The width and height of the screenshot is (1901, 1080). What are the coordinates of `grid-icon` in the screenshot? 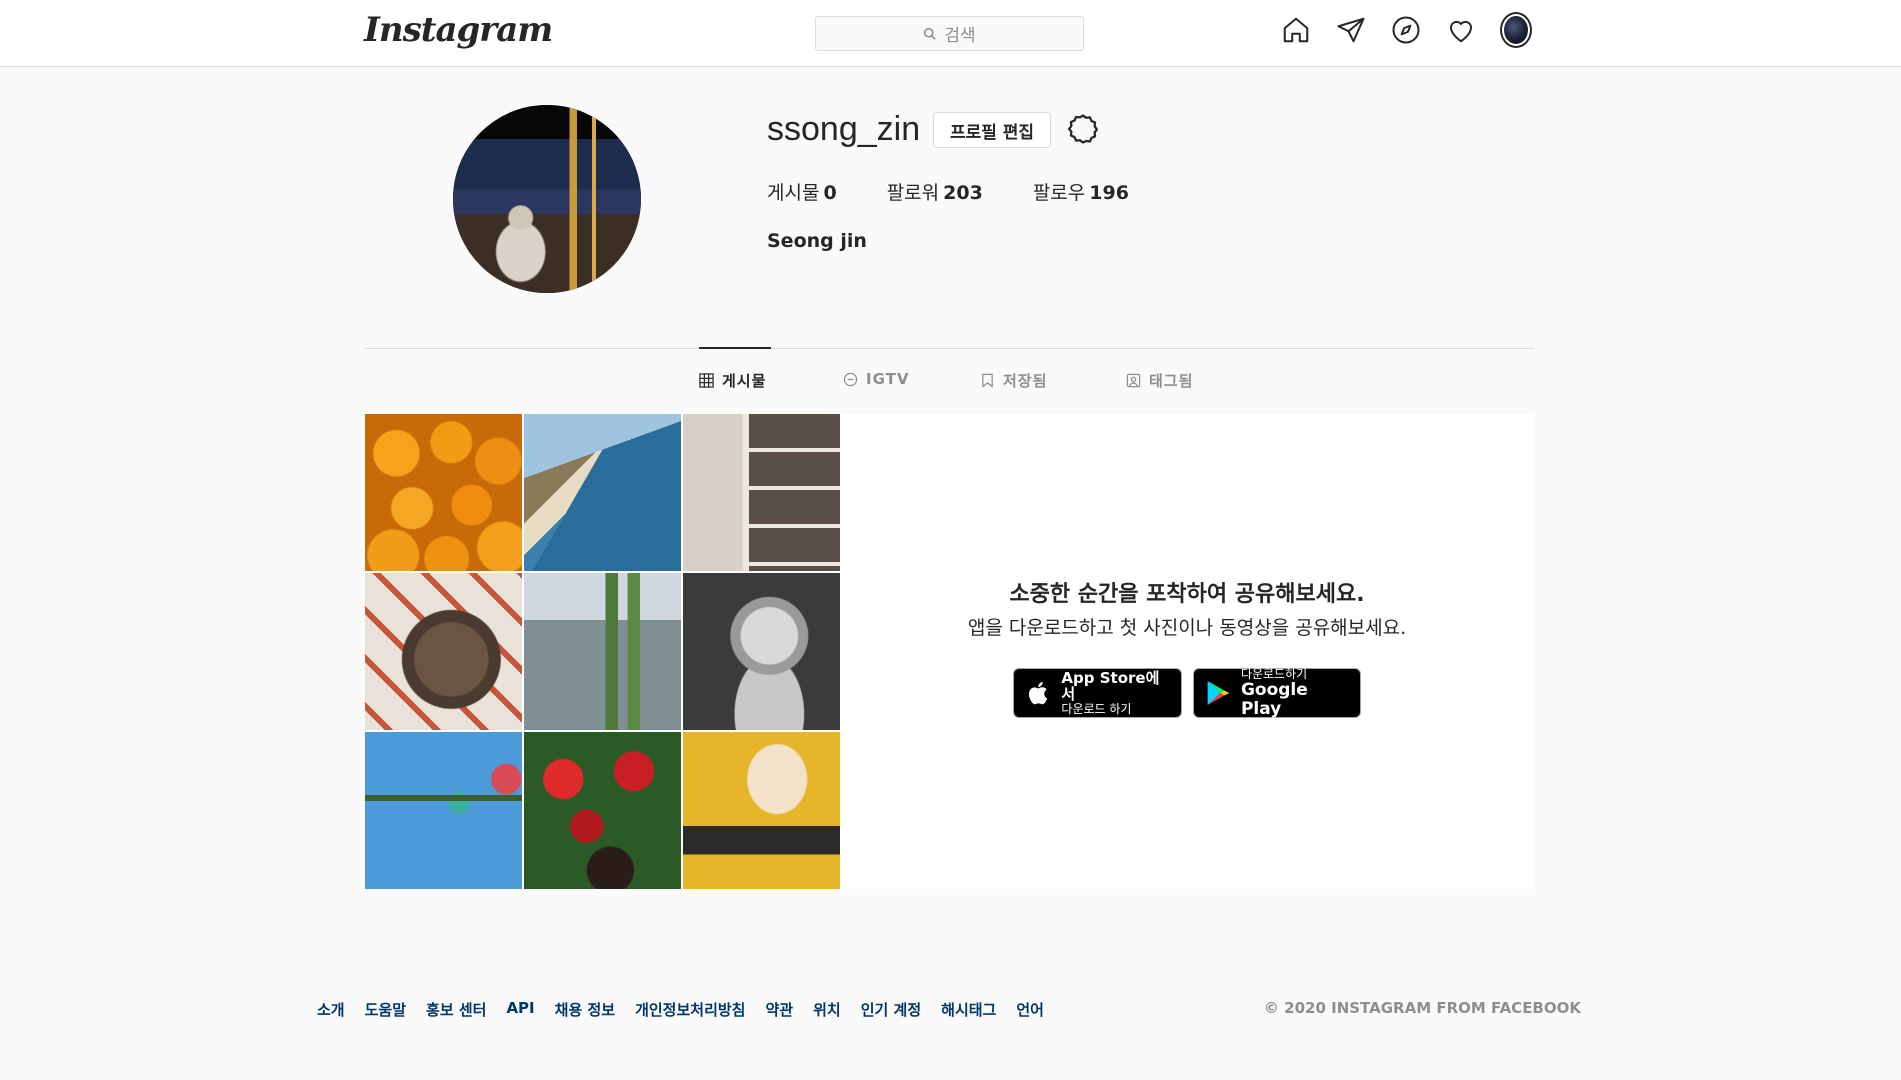 It's located at (706, 380).